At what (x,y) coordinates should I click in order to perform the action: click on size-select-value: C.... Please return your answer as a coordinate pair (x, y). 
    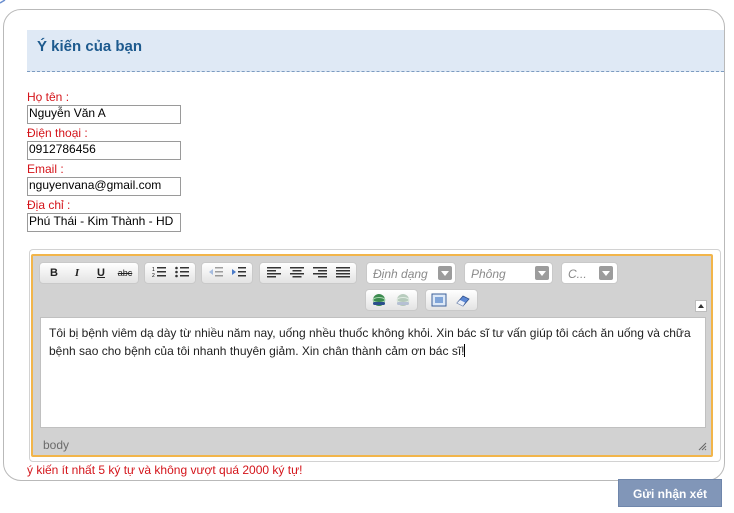
    Looking at the image, I should click on (577, 274).